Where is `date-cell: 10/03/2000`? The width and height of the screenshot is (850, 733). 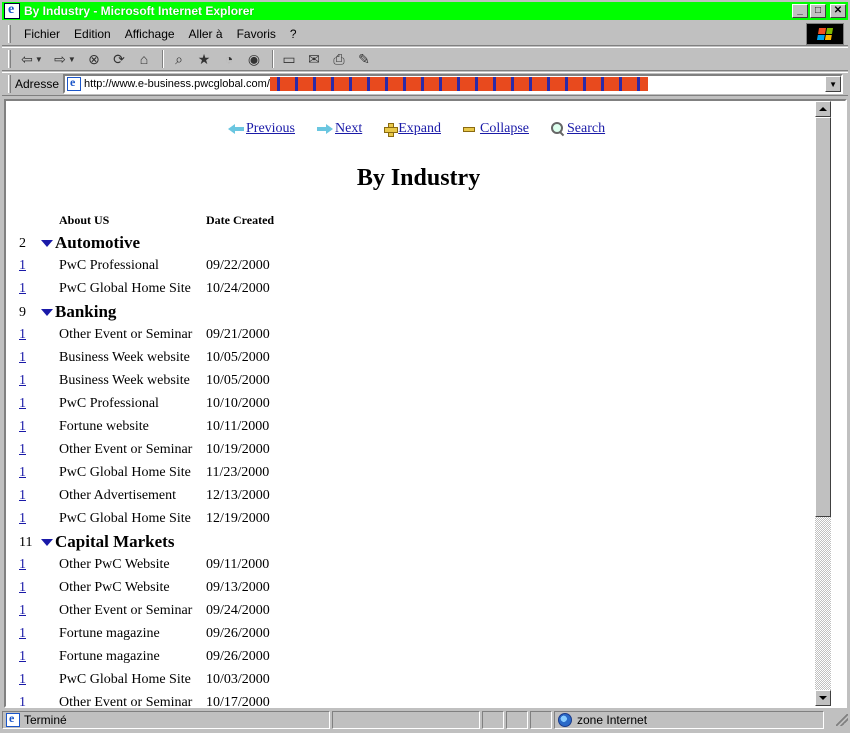 date-cell: 10/03/2000 is located at coordinates (238, 679).